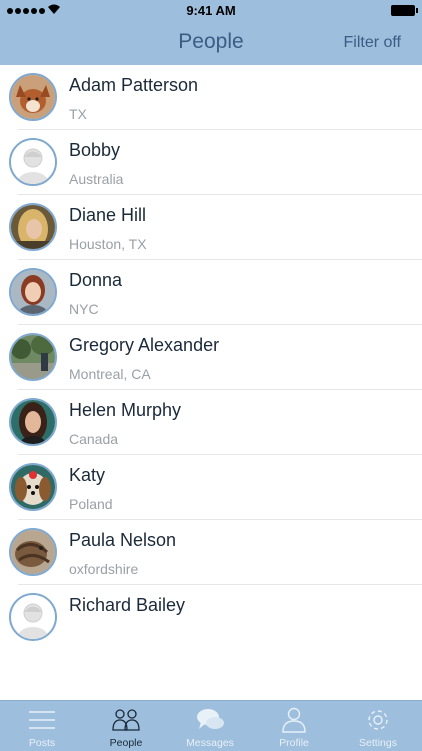 The width and height of the screenshot is (422, 751). What do you see at coordinates (294, 720) in the screenshot?
I see `person-icon` at bounding box center [294, 720].